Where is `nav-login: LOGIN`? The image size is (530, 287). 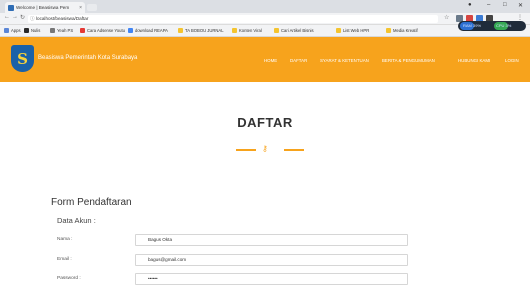
nav-login: LOGIN is located at coordinates (512, 60).